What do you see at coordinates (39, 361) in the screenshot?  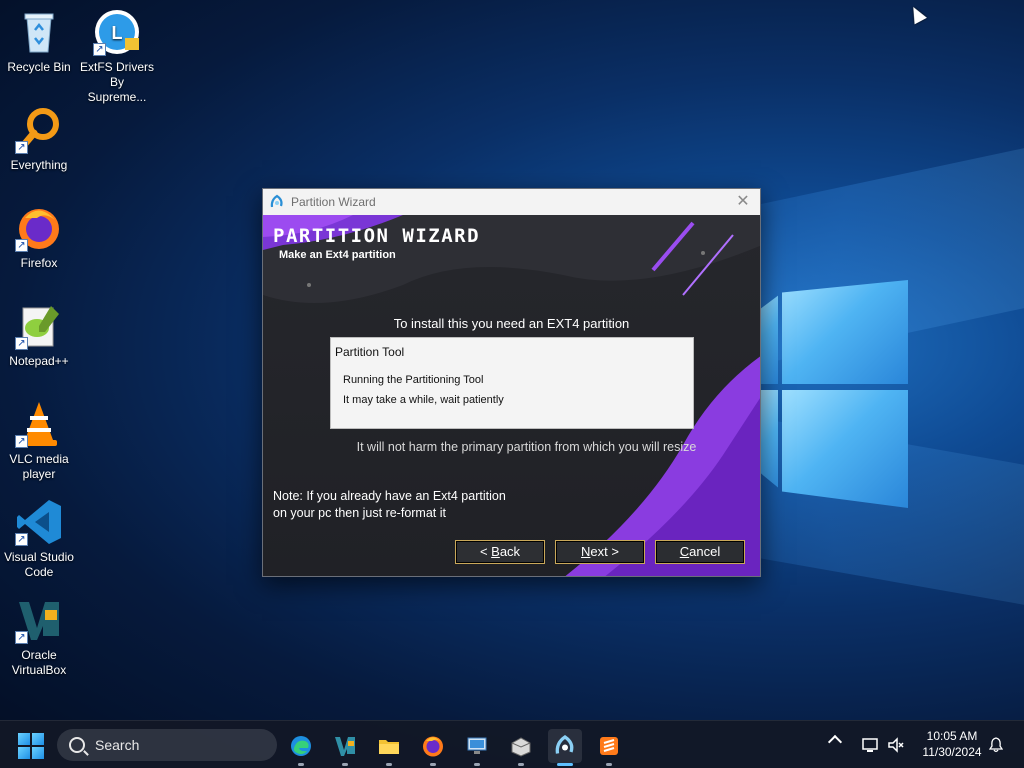 I see `desktop-icon-label: Notepad++` at bounding box center [39, 361].